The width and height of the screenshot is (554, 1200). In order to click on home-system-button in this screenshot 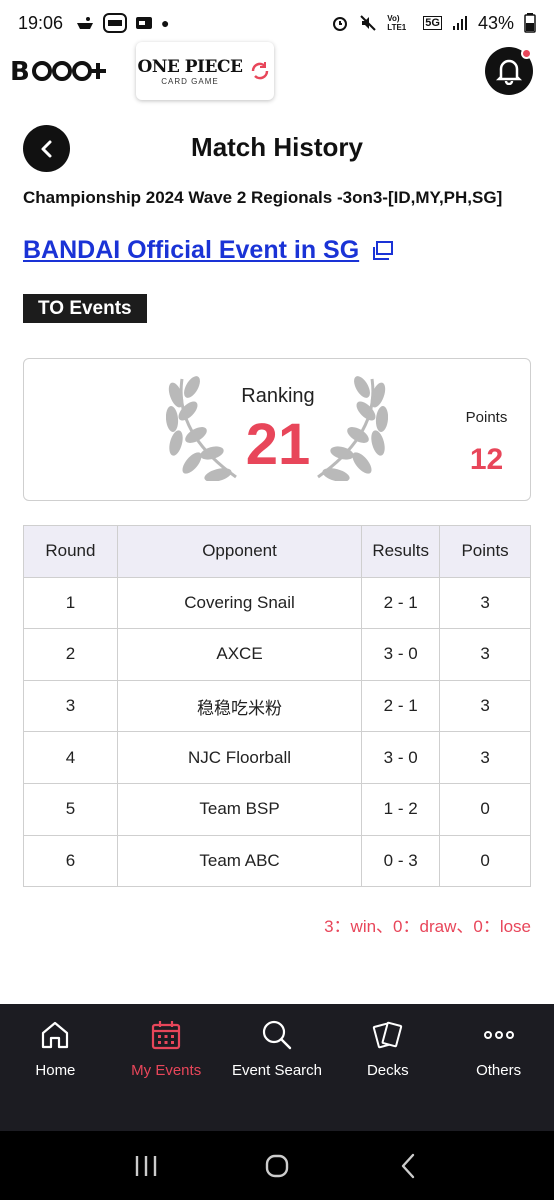, I will do `click(277, 1166)`.